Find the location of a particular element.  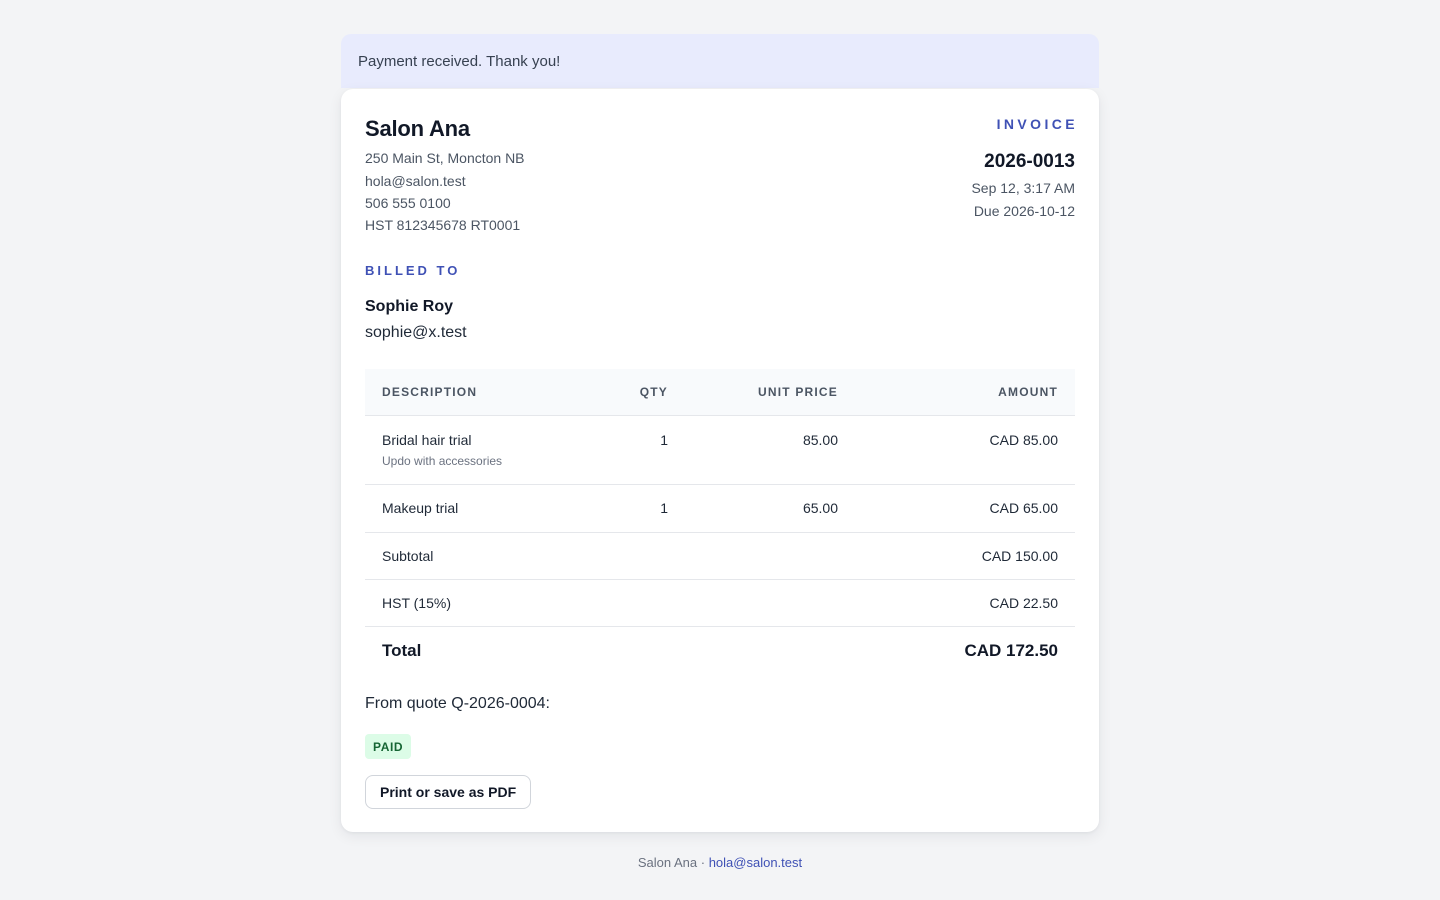

invoice-date: Sep 12, 3:17 AM is located at coordinates (1023, 188).